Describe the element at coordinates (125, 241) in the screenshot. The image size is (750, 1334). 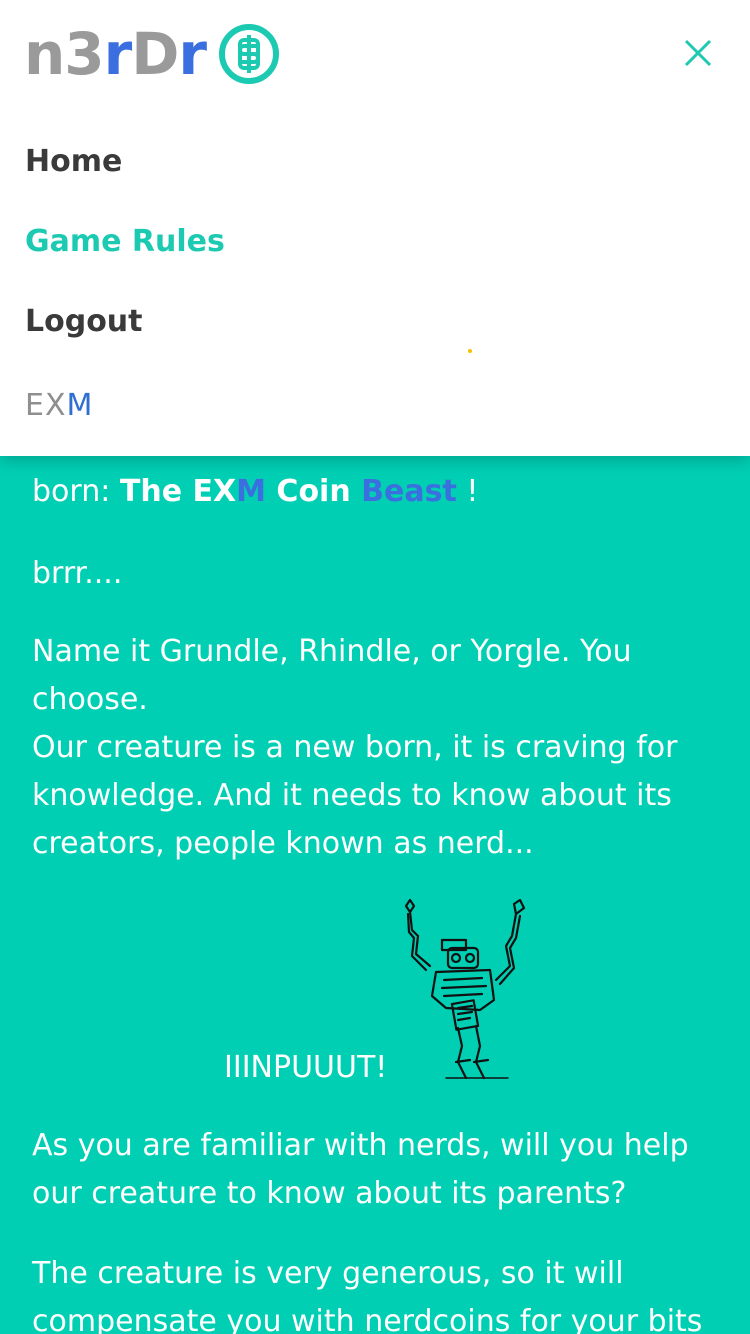
I see `menu-item-game-rules: Game Rules` at that location.